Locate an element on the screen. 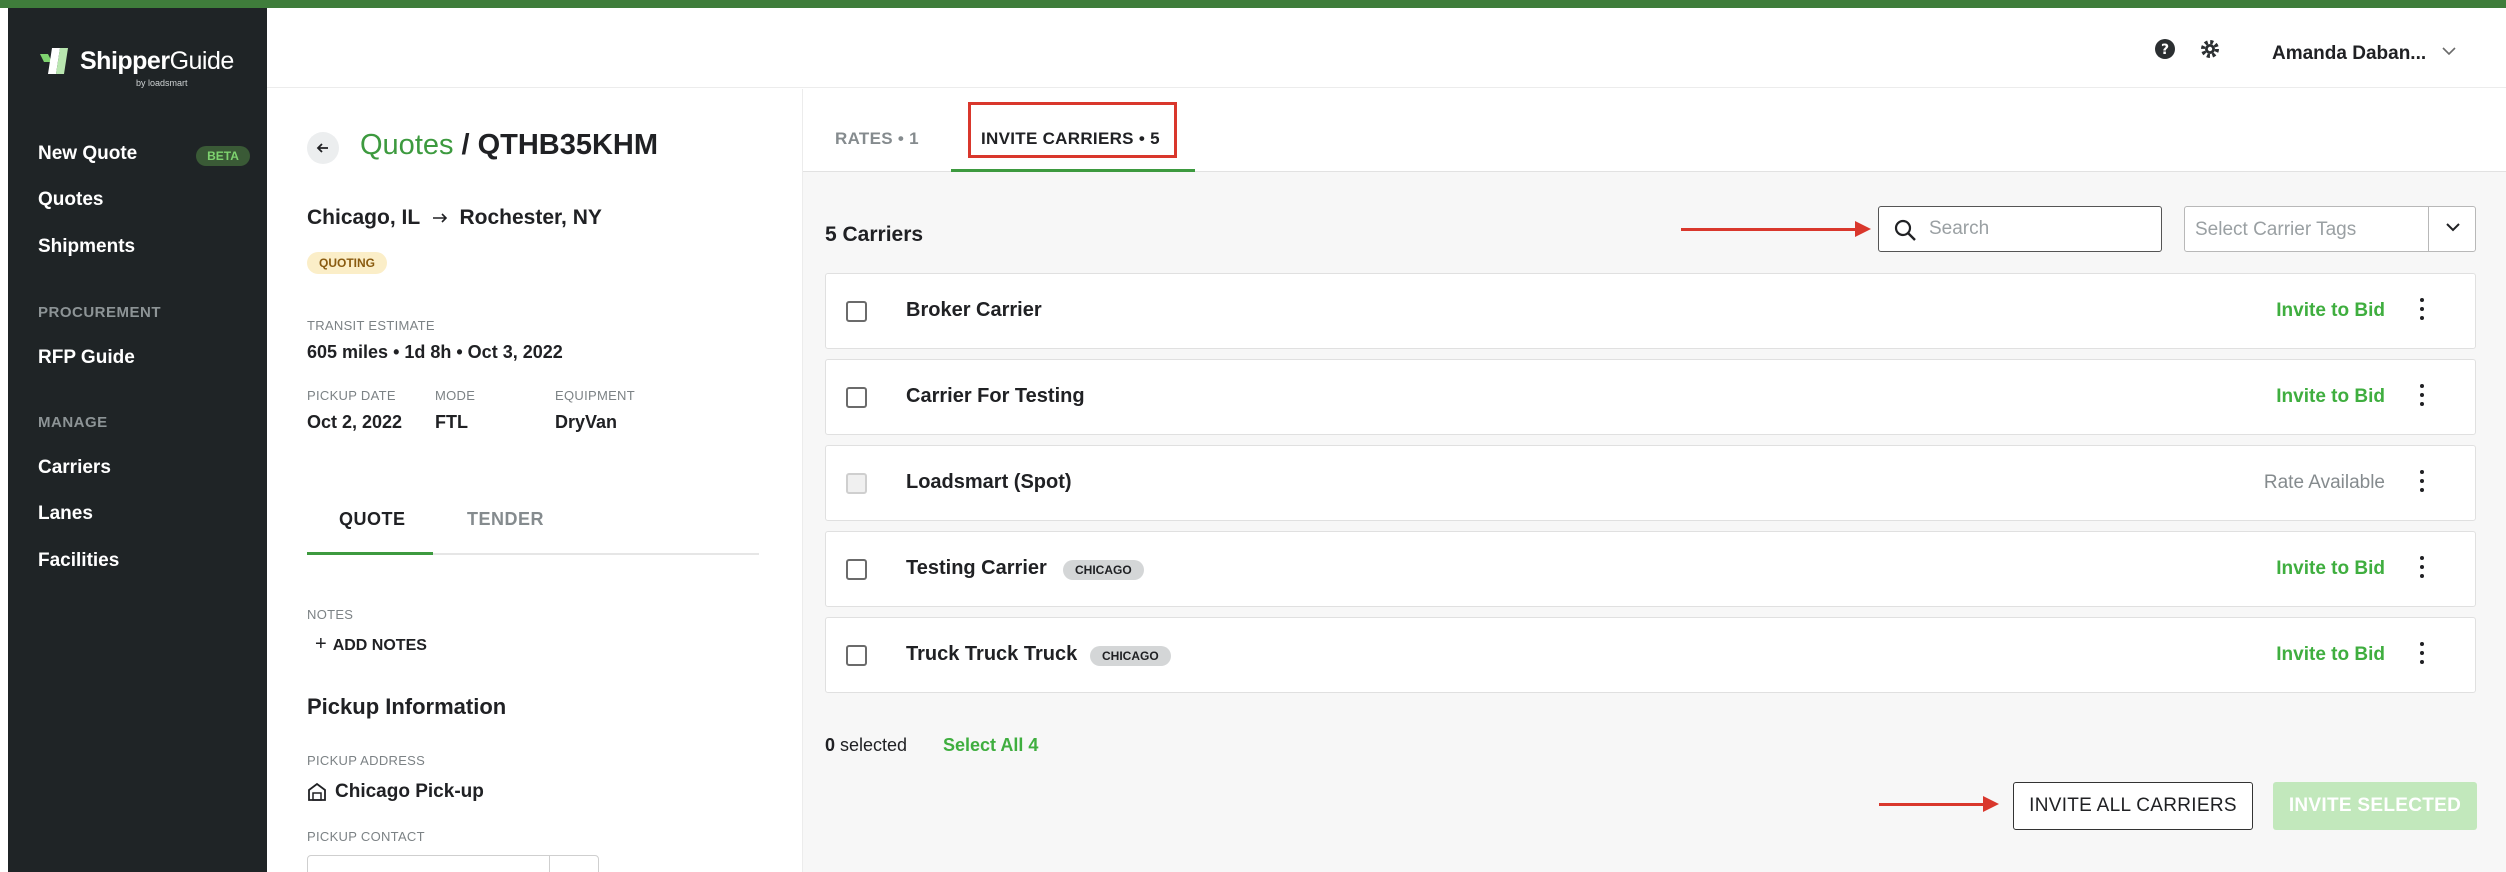  select-divider is located at coordinates (2428, 229).